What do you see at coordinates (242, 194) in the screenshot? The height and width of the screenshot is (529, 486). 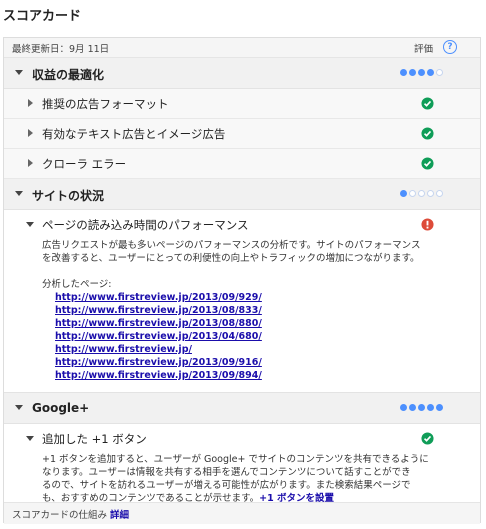 I see `section-site-health: サイトの状況` at bounding box center [242, 194].